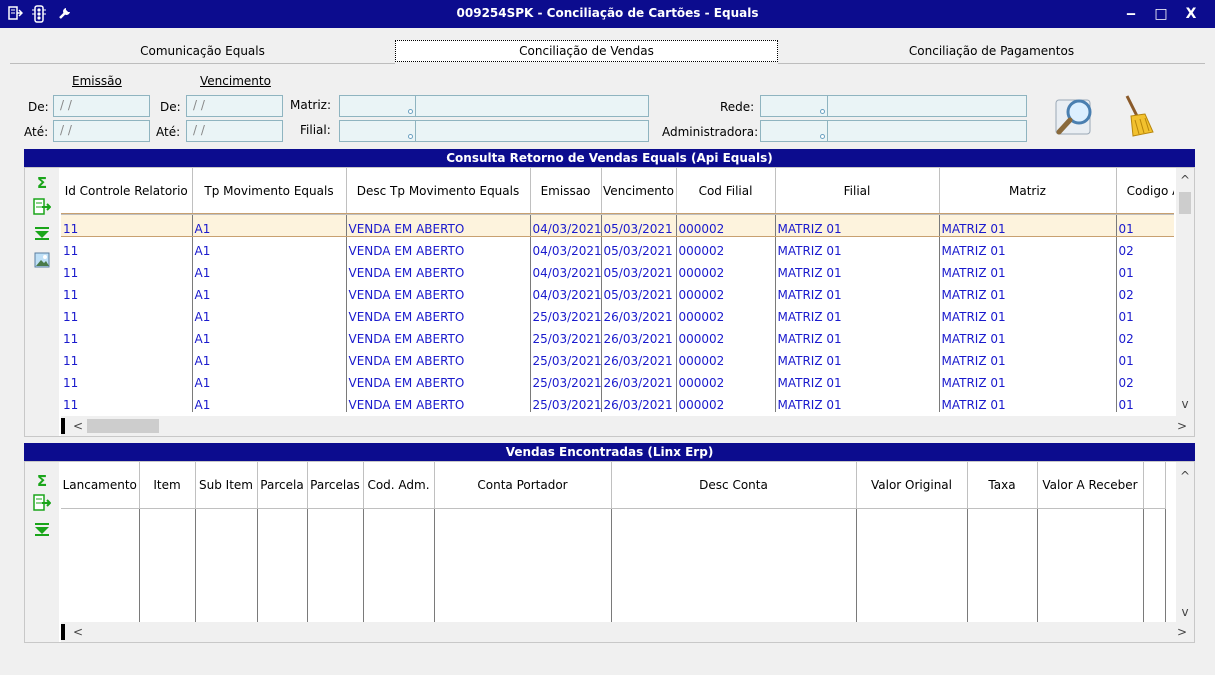  What do you see at coordinates (639, 191) in the screenshot?
I see `column-header: Vencimento` at bounding box center [639, 191].